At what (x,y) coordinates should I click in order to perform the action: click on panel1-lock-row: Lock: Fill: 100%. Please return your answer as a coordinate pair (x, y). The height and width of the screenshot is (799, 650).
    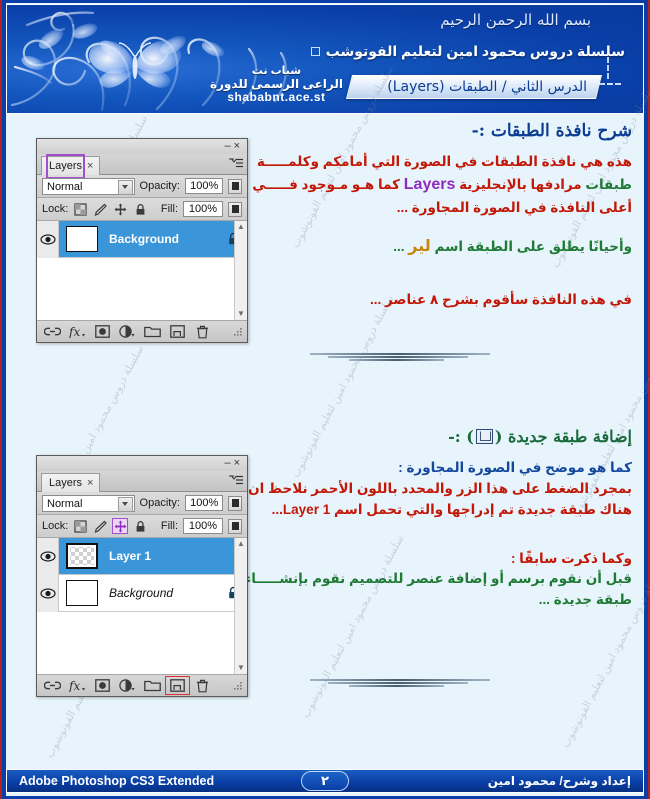
    Looking at the image, I should click on (142, 209).